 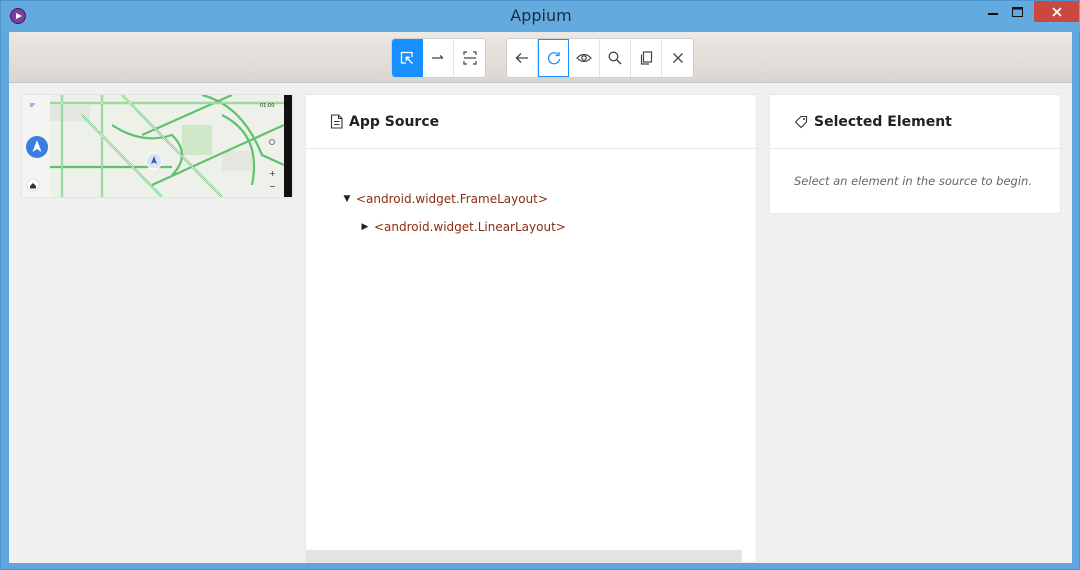 I want to click on caret-down-icon: ▼, so click(x=347, y=199).